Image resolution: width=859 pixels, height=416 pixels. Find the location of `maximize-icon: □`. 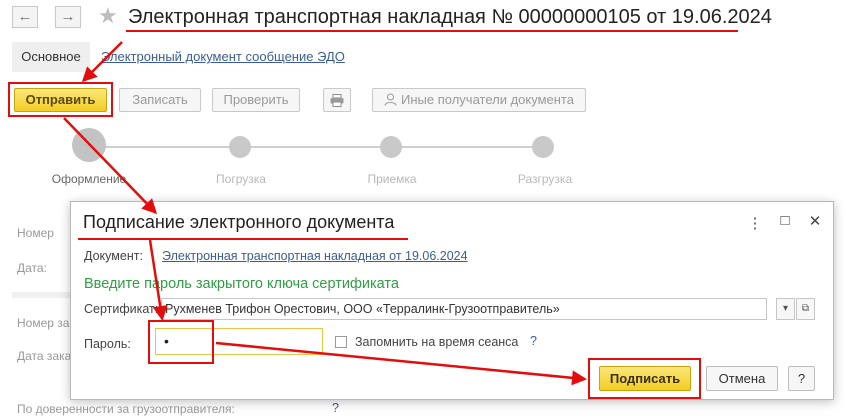

maximize-icon: □ is located at coordinates (785, 220).